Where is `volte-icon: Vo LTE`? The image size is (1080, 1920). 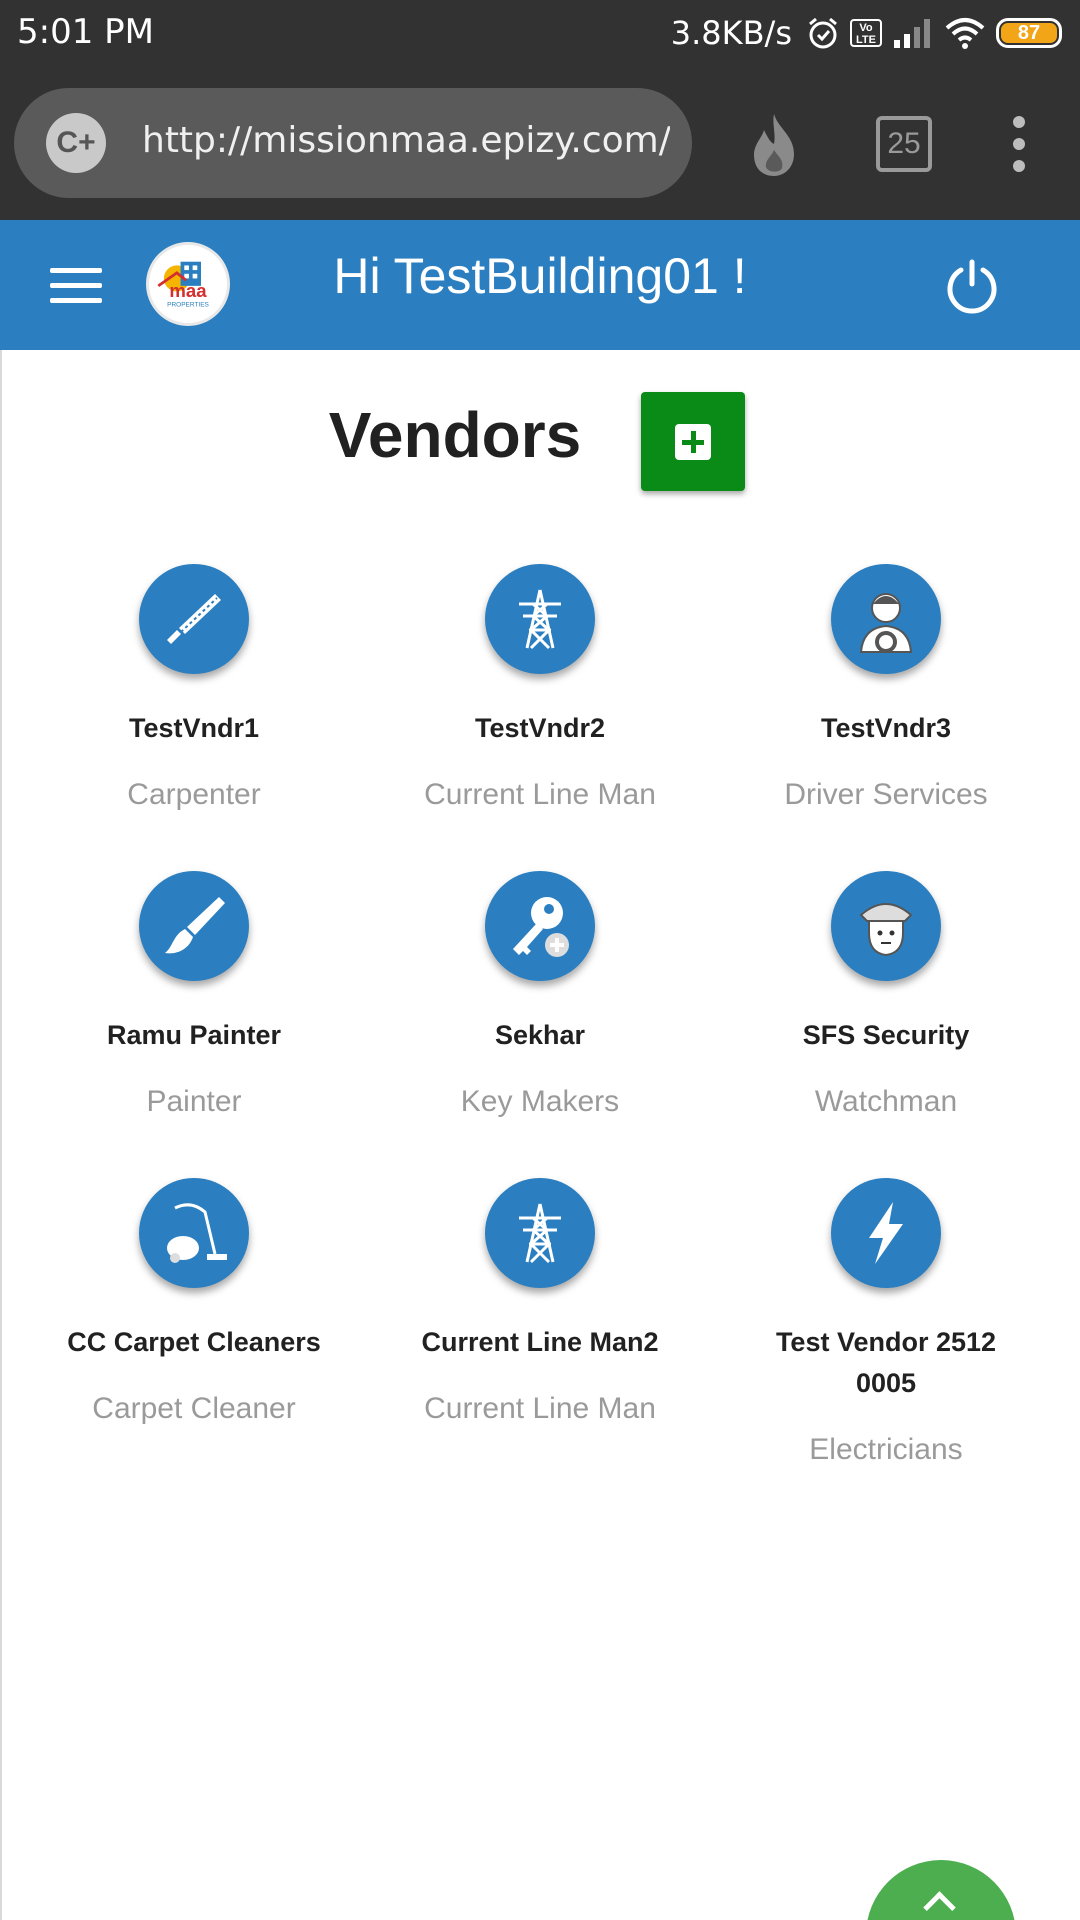
volte-icon: Vo LTE is located at coordinates (866, 33).